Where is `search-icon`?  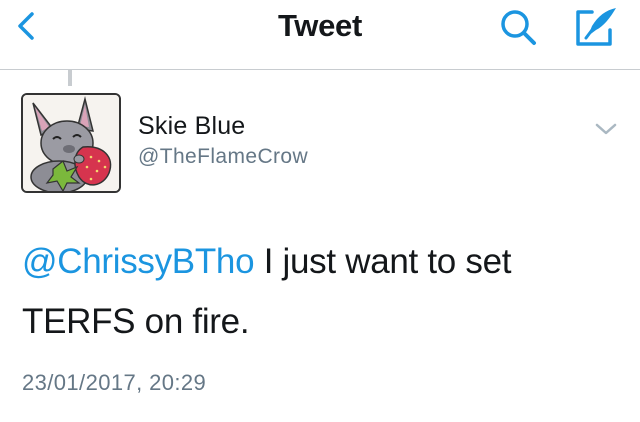
search-icon is located at coordinates (518, 27).